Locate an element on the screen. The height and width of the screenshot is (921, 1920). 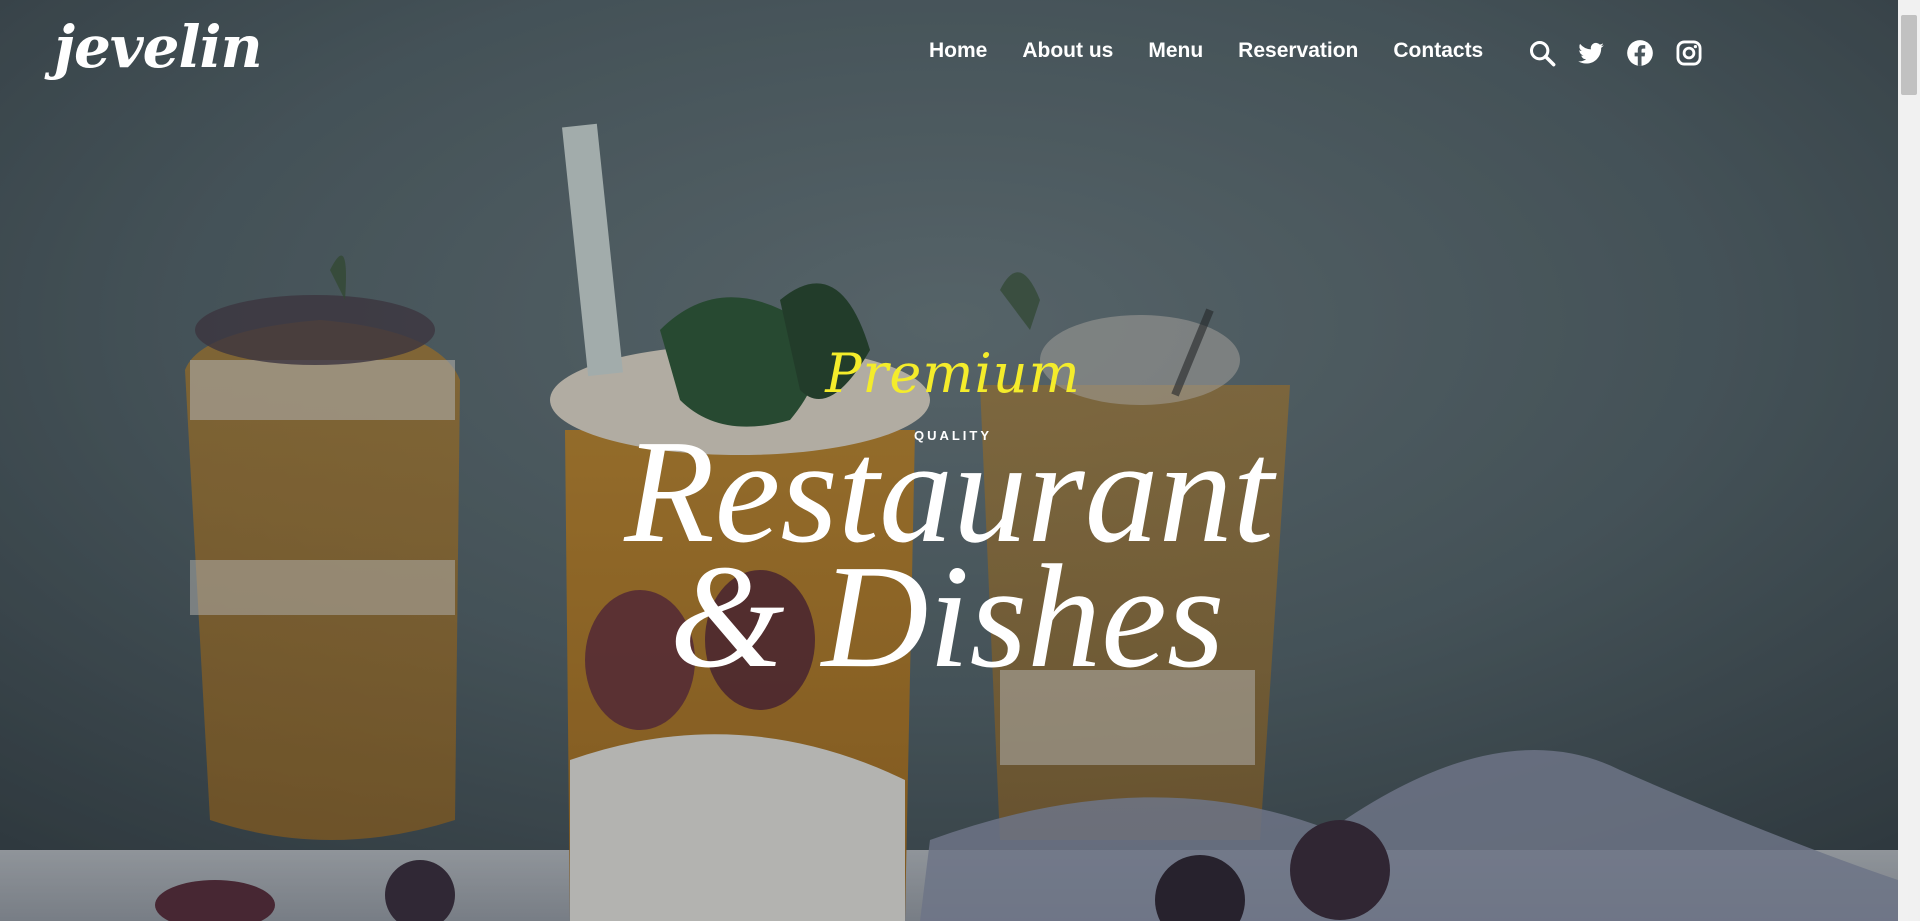
twitter-icon is located at coordinates (1591, 53).